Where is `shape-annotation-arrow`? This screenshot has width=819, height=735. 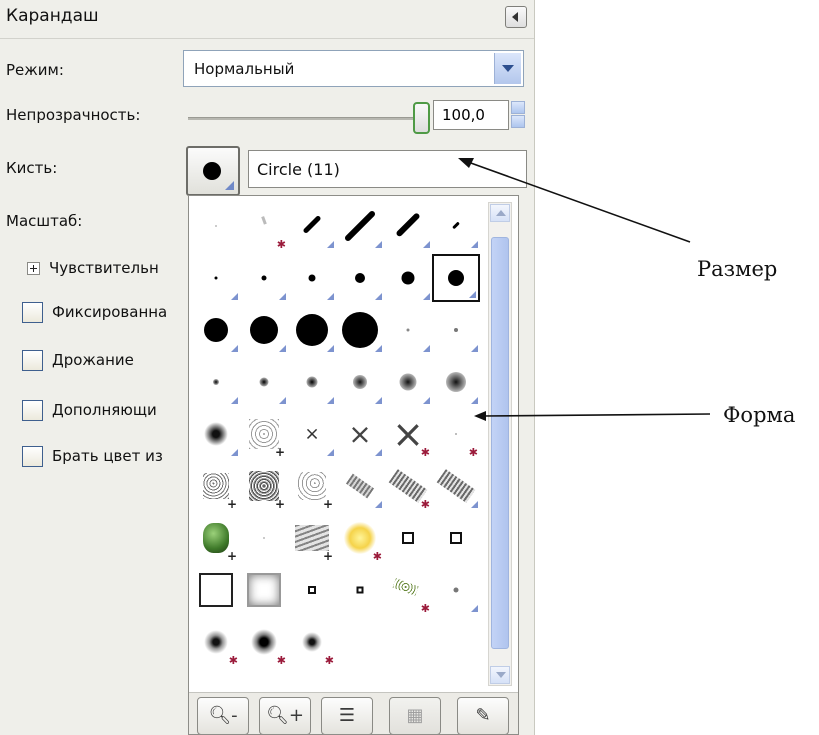
shape-annotation-arrow is located at coordinates (596, 415).